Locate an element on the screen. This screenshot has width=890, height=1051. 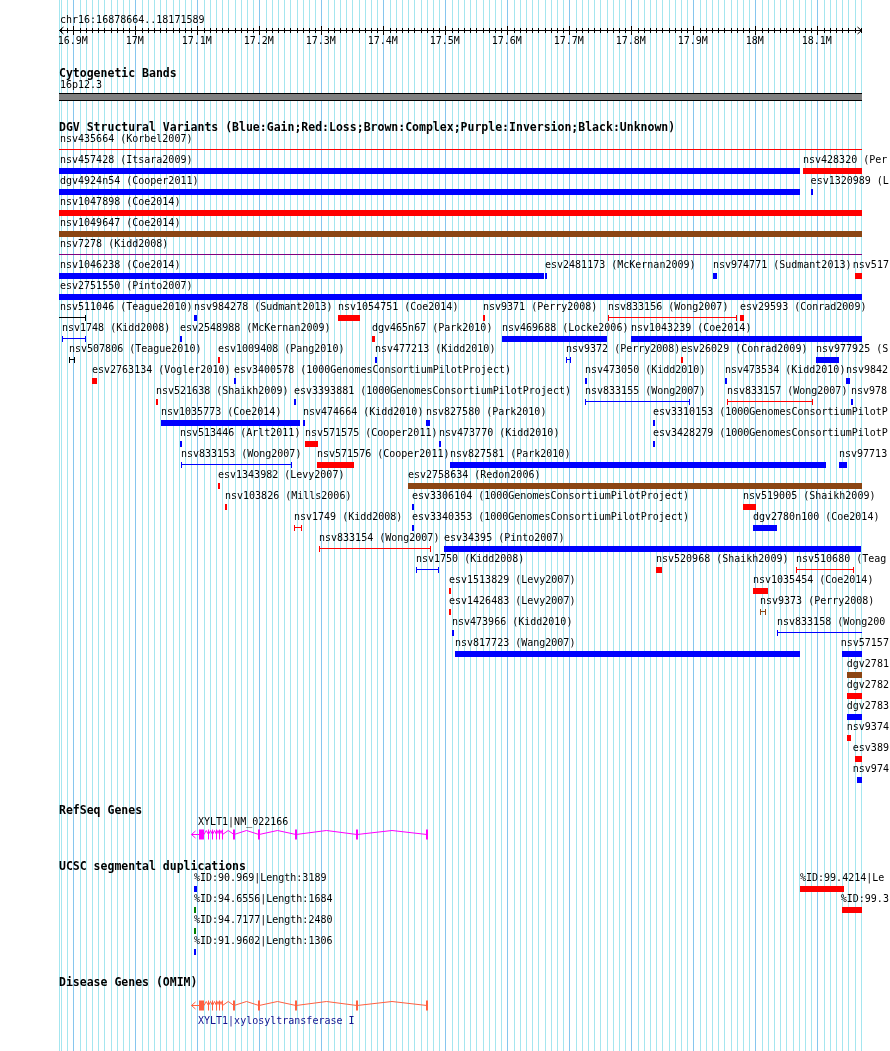
tick-label: 18.1M is located at coordinates (816, 40).